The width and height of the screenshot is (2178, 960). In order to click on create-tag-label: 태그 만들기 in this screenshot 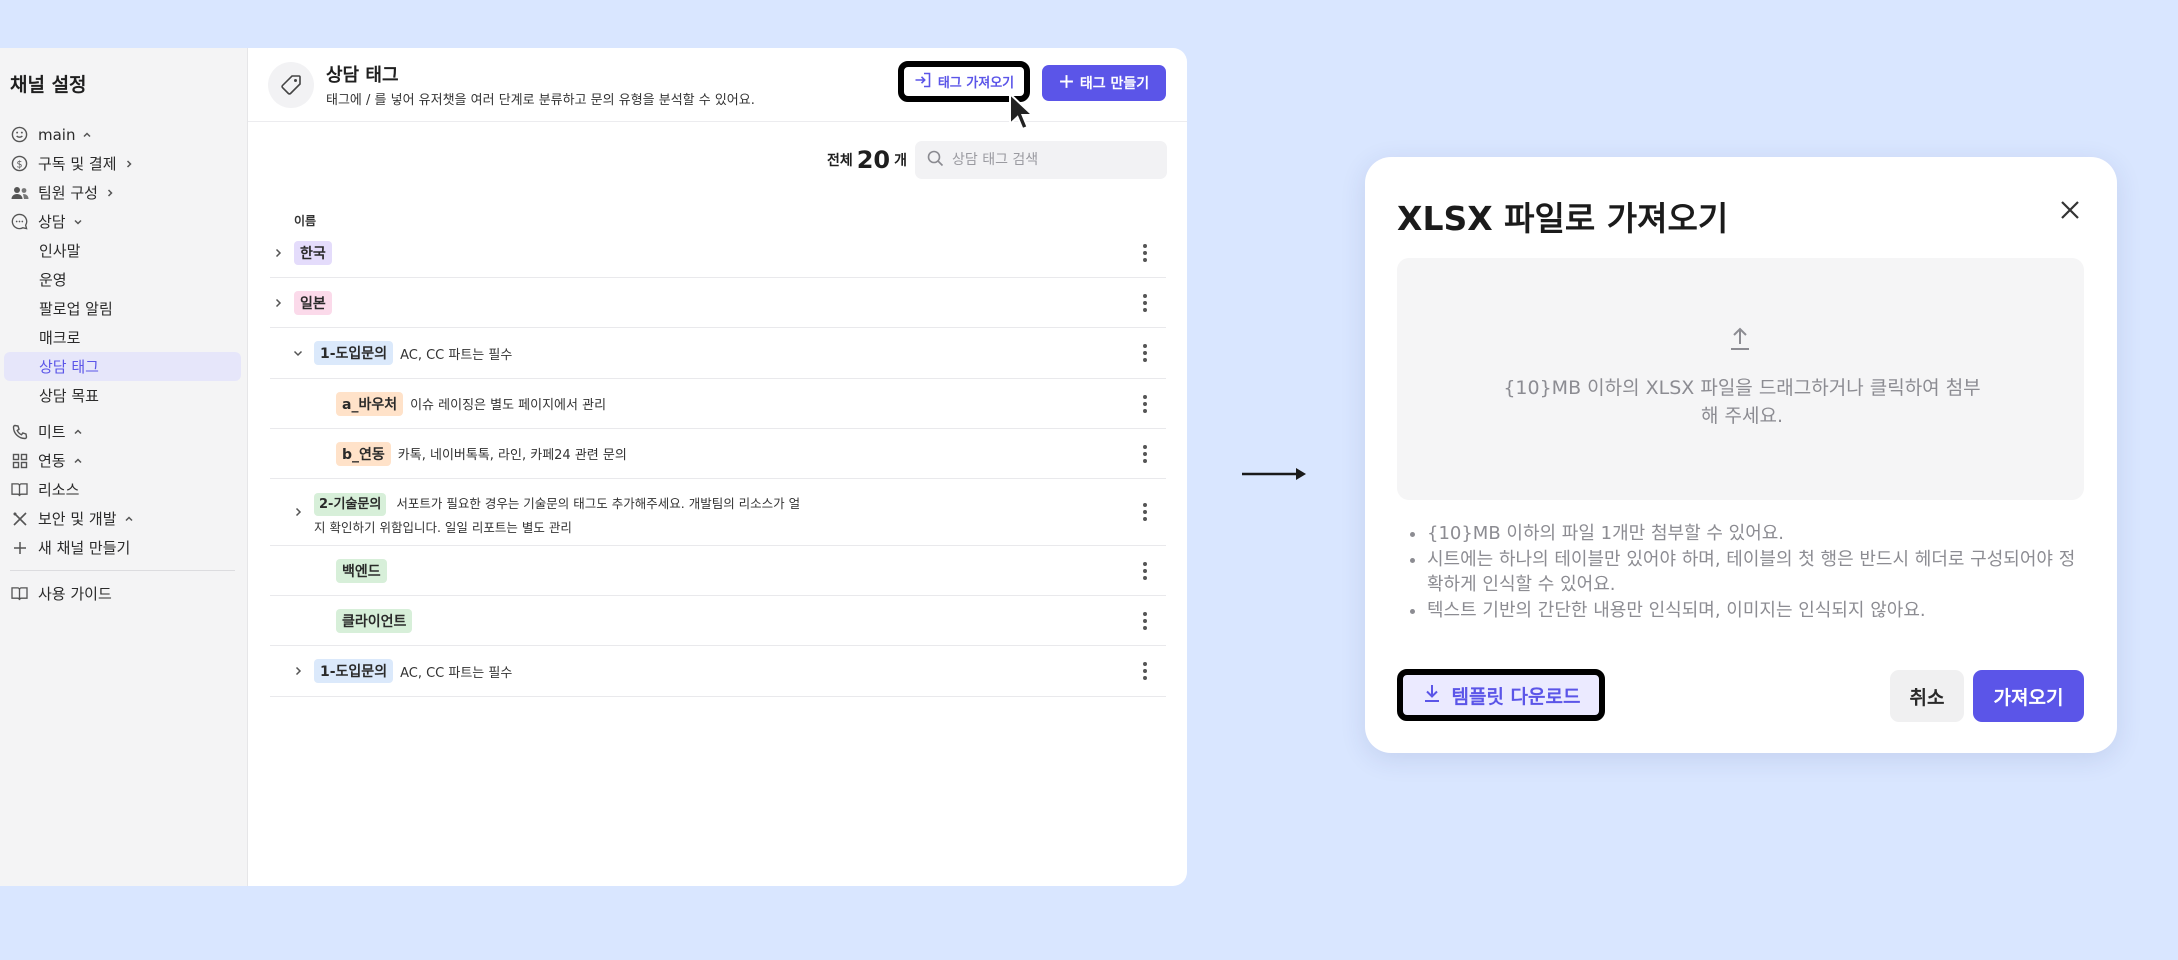, I will do `click(1114, 84)`.